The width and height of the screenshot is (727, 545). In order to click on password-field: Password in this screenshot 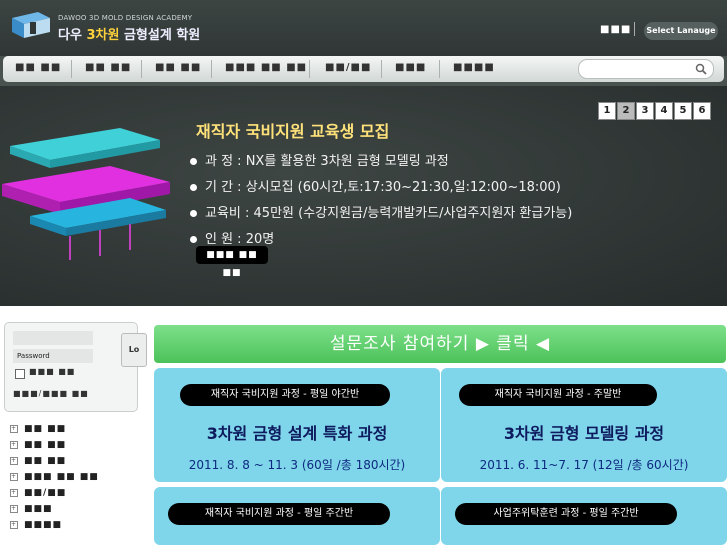, I will do `click(53, 356)`.